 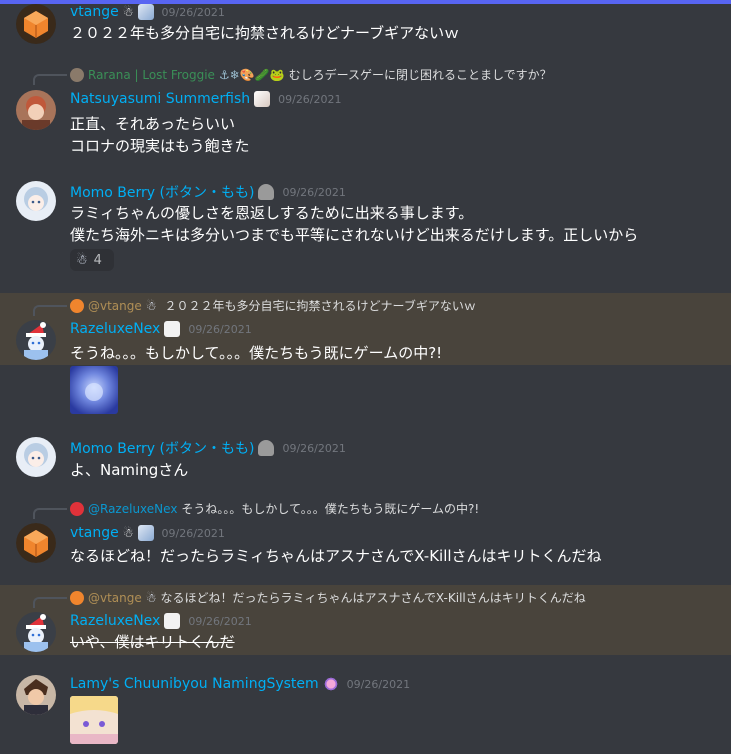 I want to click on username: Lamy's Chuunibyou NamingSystem, so click(x=194, y=684).